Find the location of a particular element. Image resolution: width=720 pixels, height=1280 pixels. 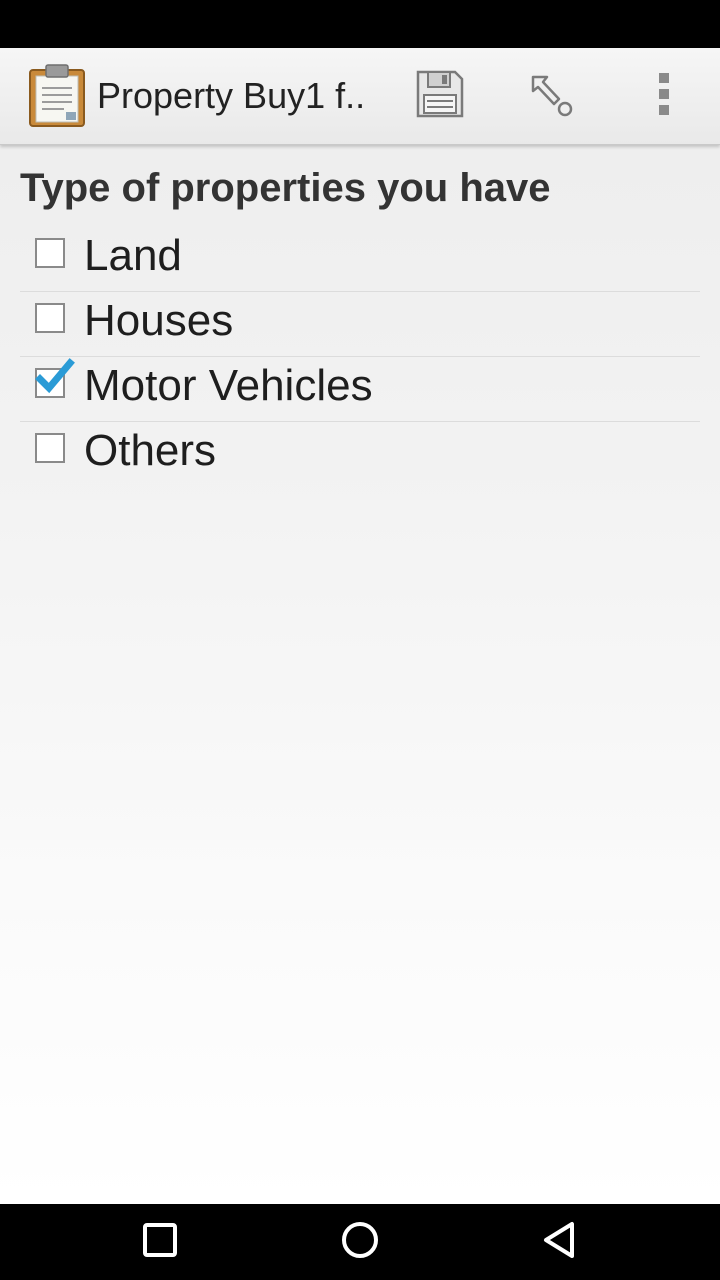

save-button is located at coordinates (440, 96).